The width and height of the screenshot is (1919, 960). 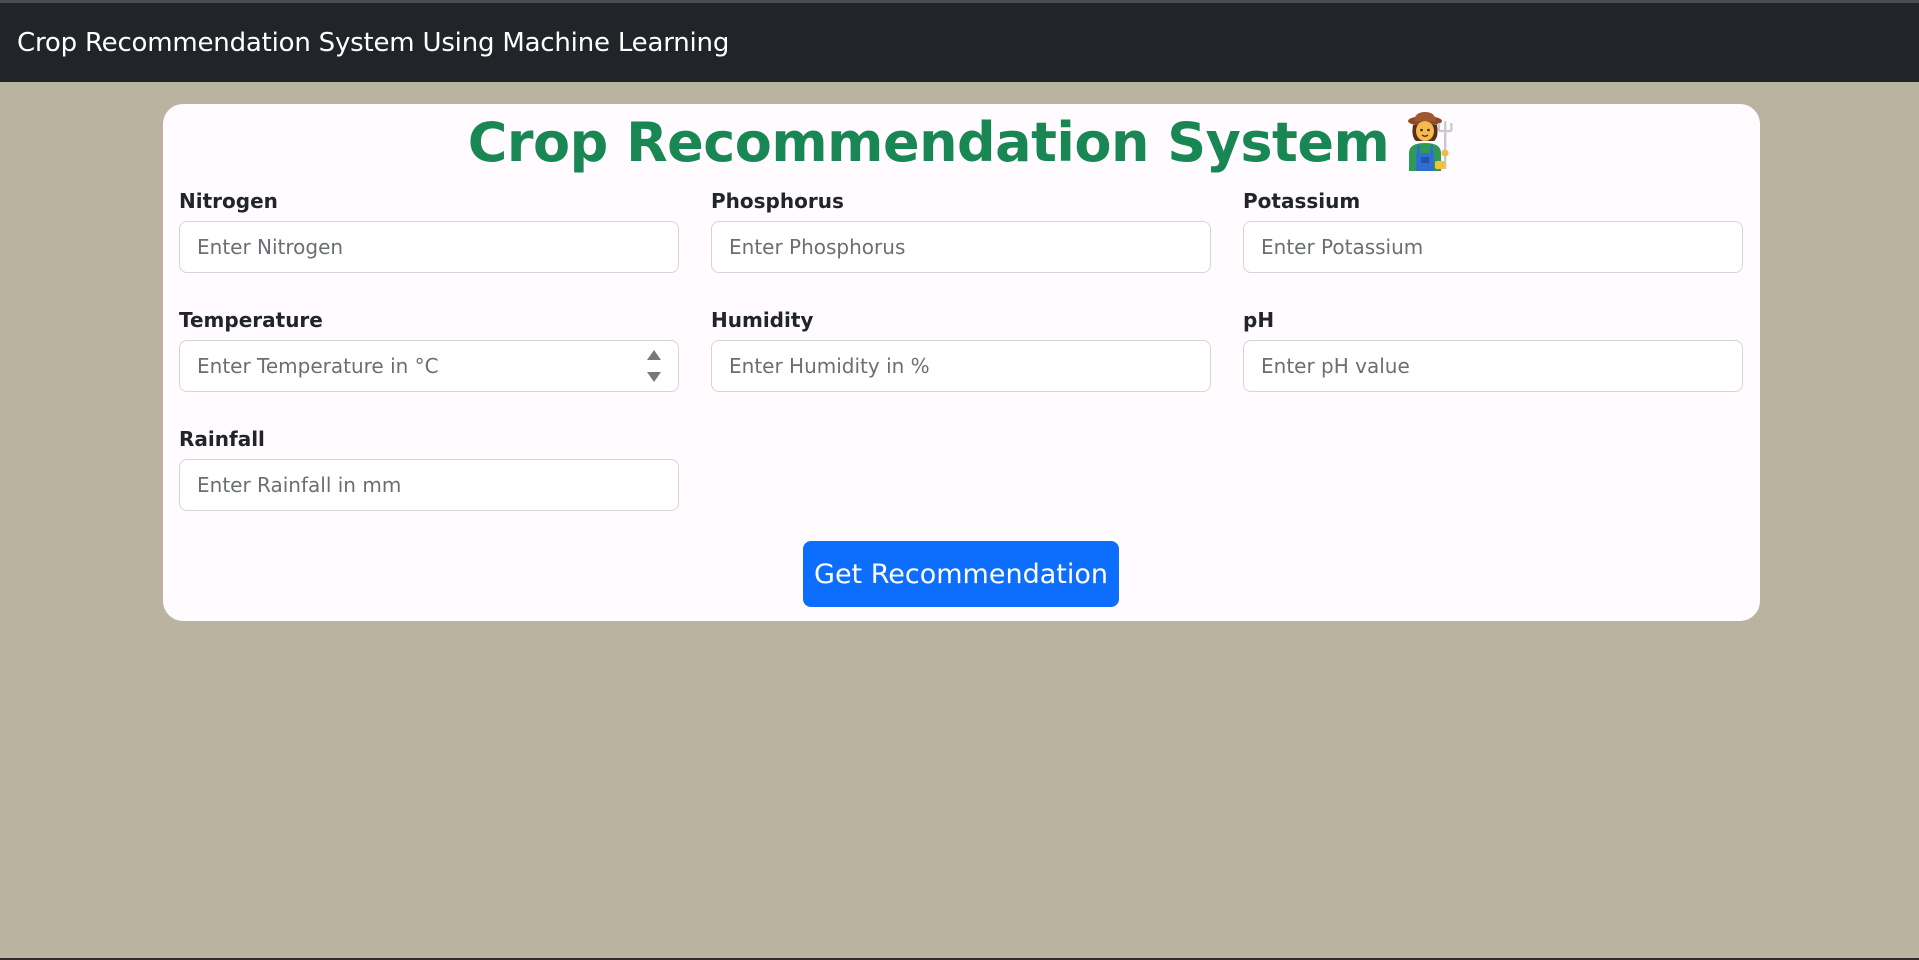 I want to click on nitrogen-label: Nitrogen, so click(x=228, y=201).